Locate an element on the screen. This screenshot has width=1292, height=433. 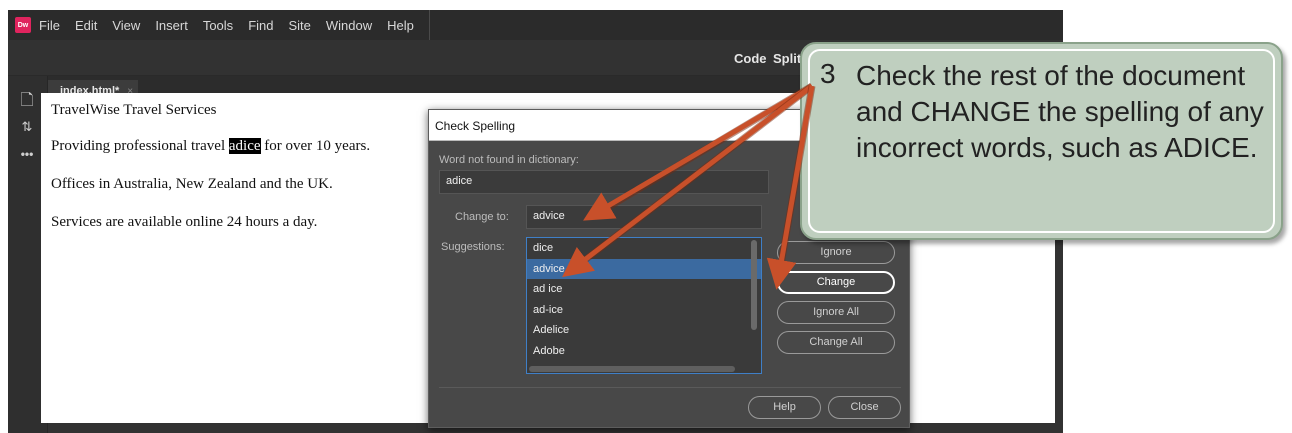
change-all-button: Change All is located at coordinates (836, 342).